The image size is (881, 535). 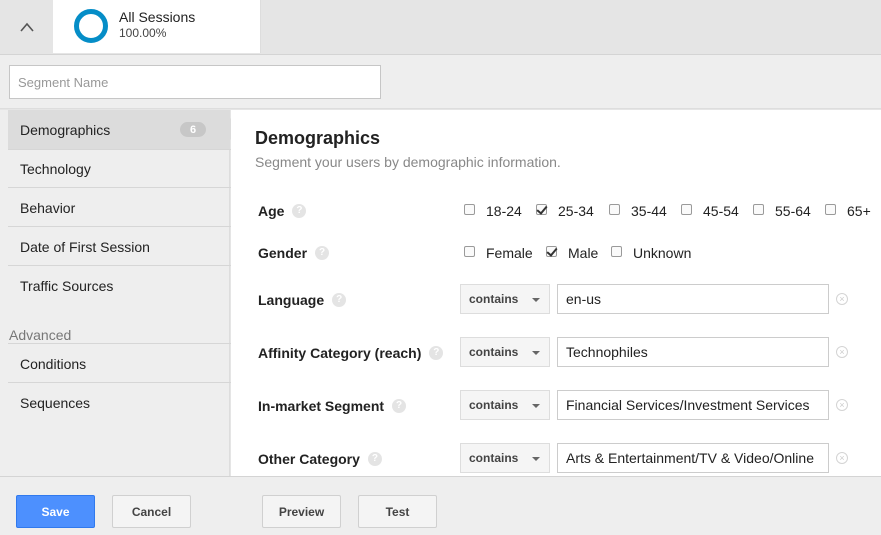 I want to click on segment-percent: 100.00%, so click(x=143, y=33).